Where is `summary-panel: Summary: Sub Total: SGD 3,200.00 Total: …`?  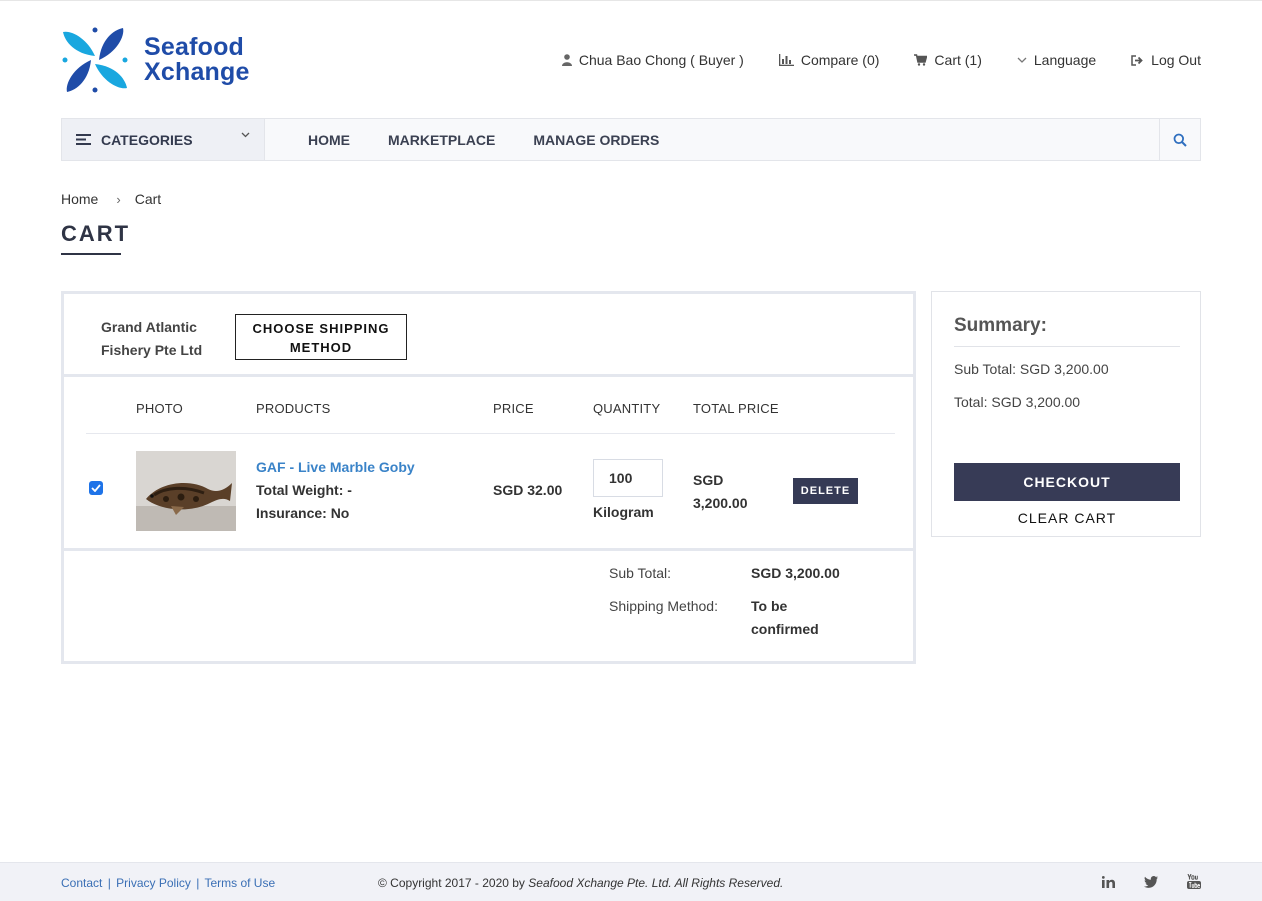 summary-panel: Summary: Sub Total: SGD 3,200.00 Total: … is located at coordinates (1066, 414).